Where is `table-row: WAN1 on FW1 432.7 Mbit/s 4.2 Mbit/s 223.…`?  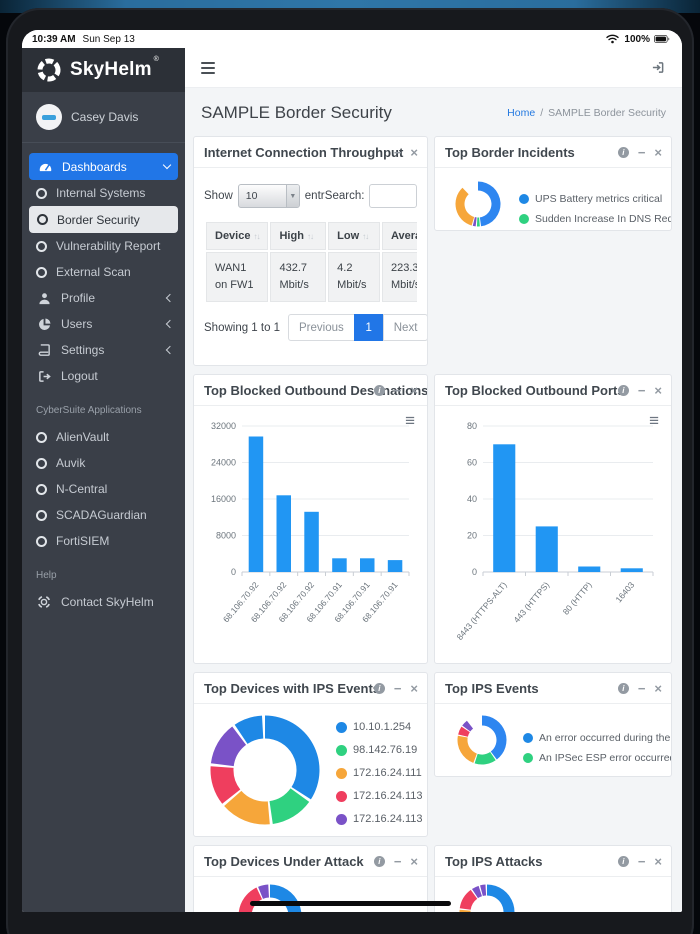
table-row: WAN1 on FW1 432.7 Mbit/s 4.2 Mbit/s 223.… is located at coordinates (311, 277).